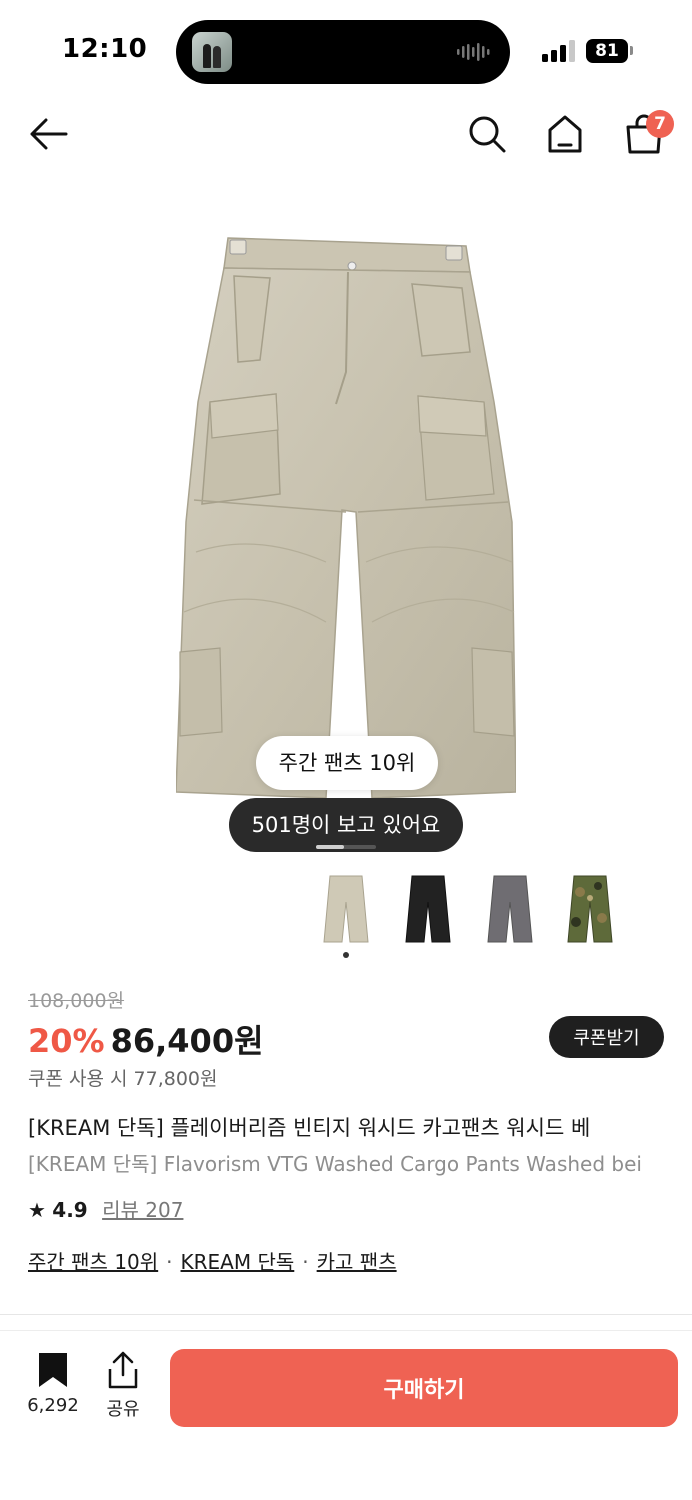 This screenshot has width=692, height=1500. What do you see at coordinates (123, 1079) in the screenshot?
I see `coupon-price: 쿠폰 사용 시 77,800원` at bounding box center [123, 1079].